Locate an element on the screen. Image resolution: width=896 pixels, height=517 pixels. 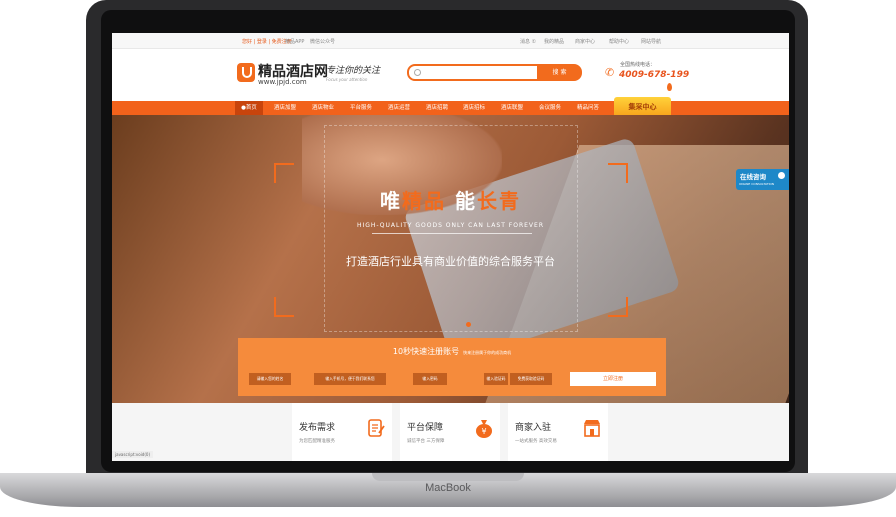
service-desc: 为您匹配精准服务 is located at coordinates (317, 441).